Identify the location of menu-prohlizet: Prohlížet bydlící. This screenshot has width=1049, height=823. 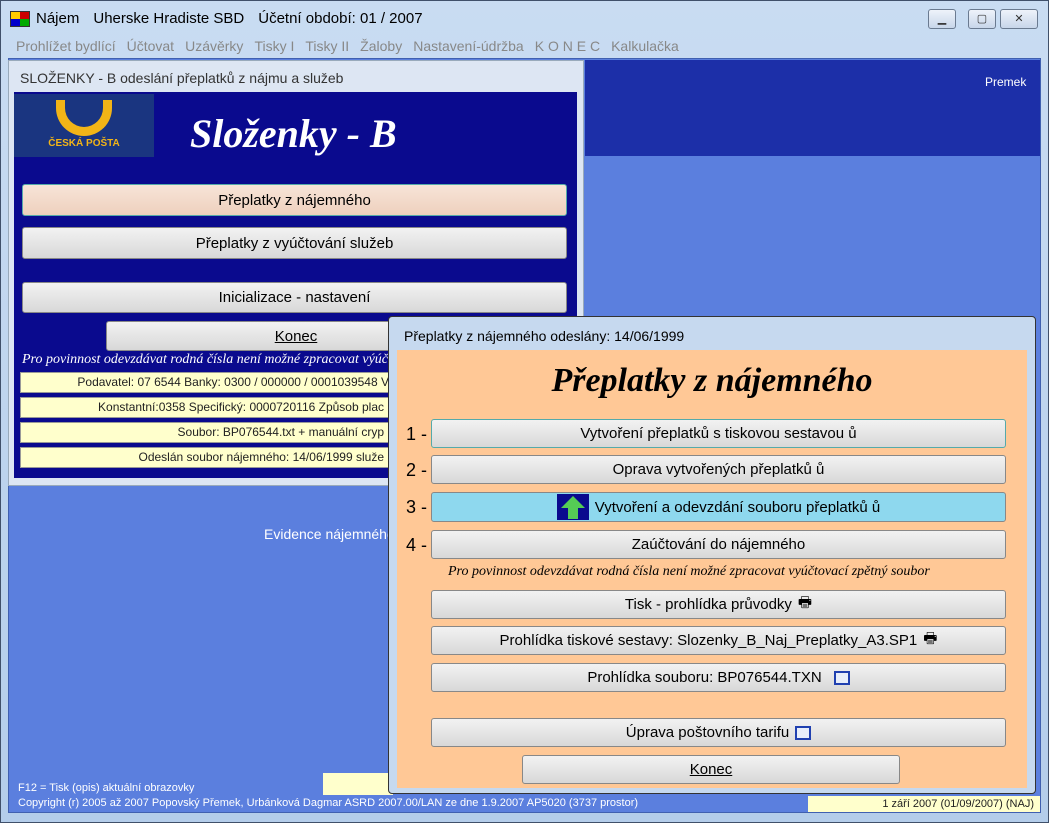
(66, 46).